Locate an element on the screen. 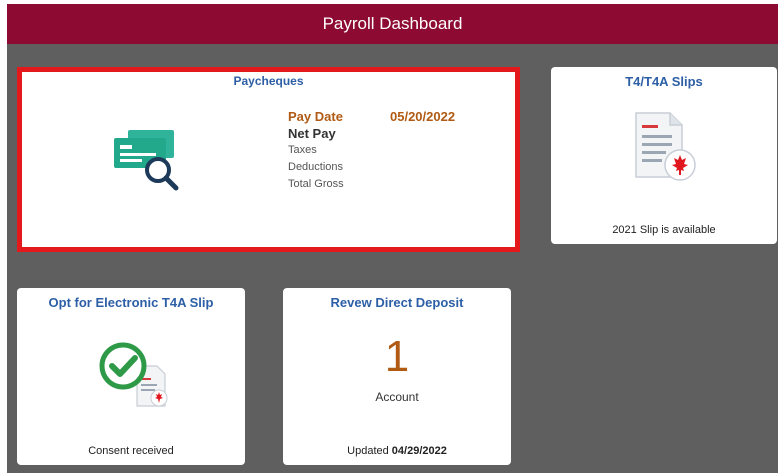 This screenshot has width=778, height=473. account-count-label: Account is located at coordinates (397, 397).